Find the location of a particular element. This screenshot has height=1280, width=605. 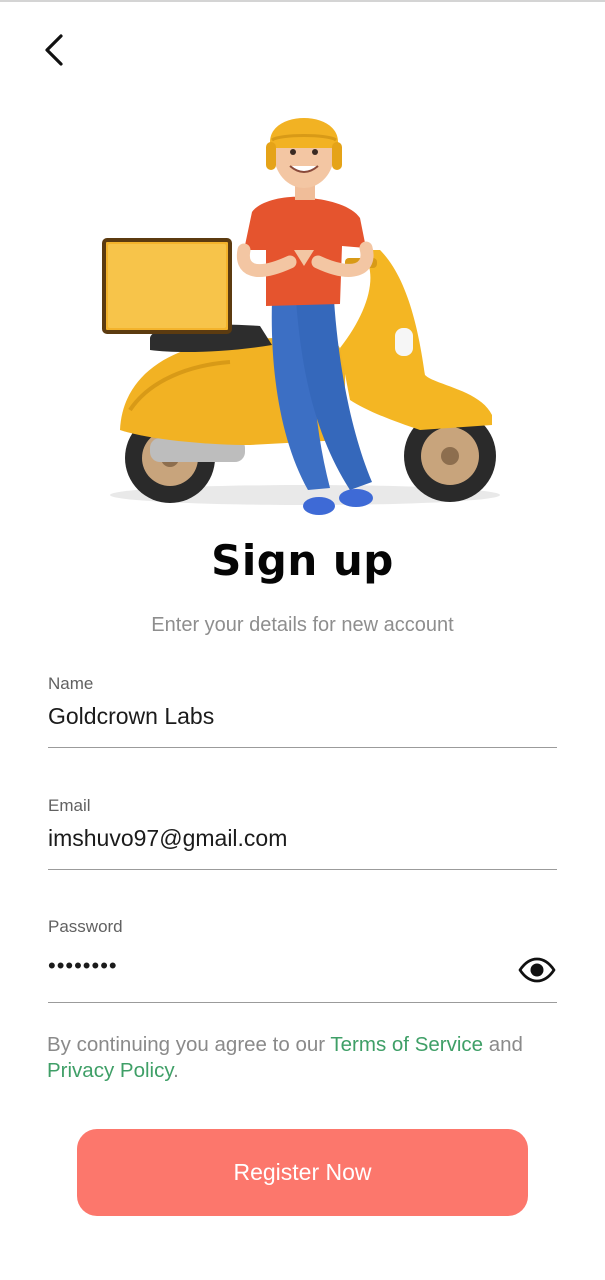

page-subtitle: Enter your details for new account is located at coordinates (302, 625).